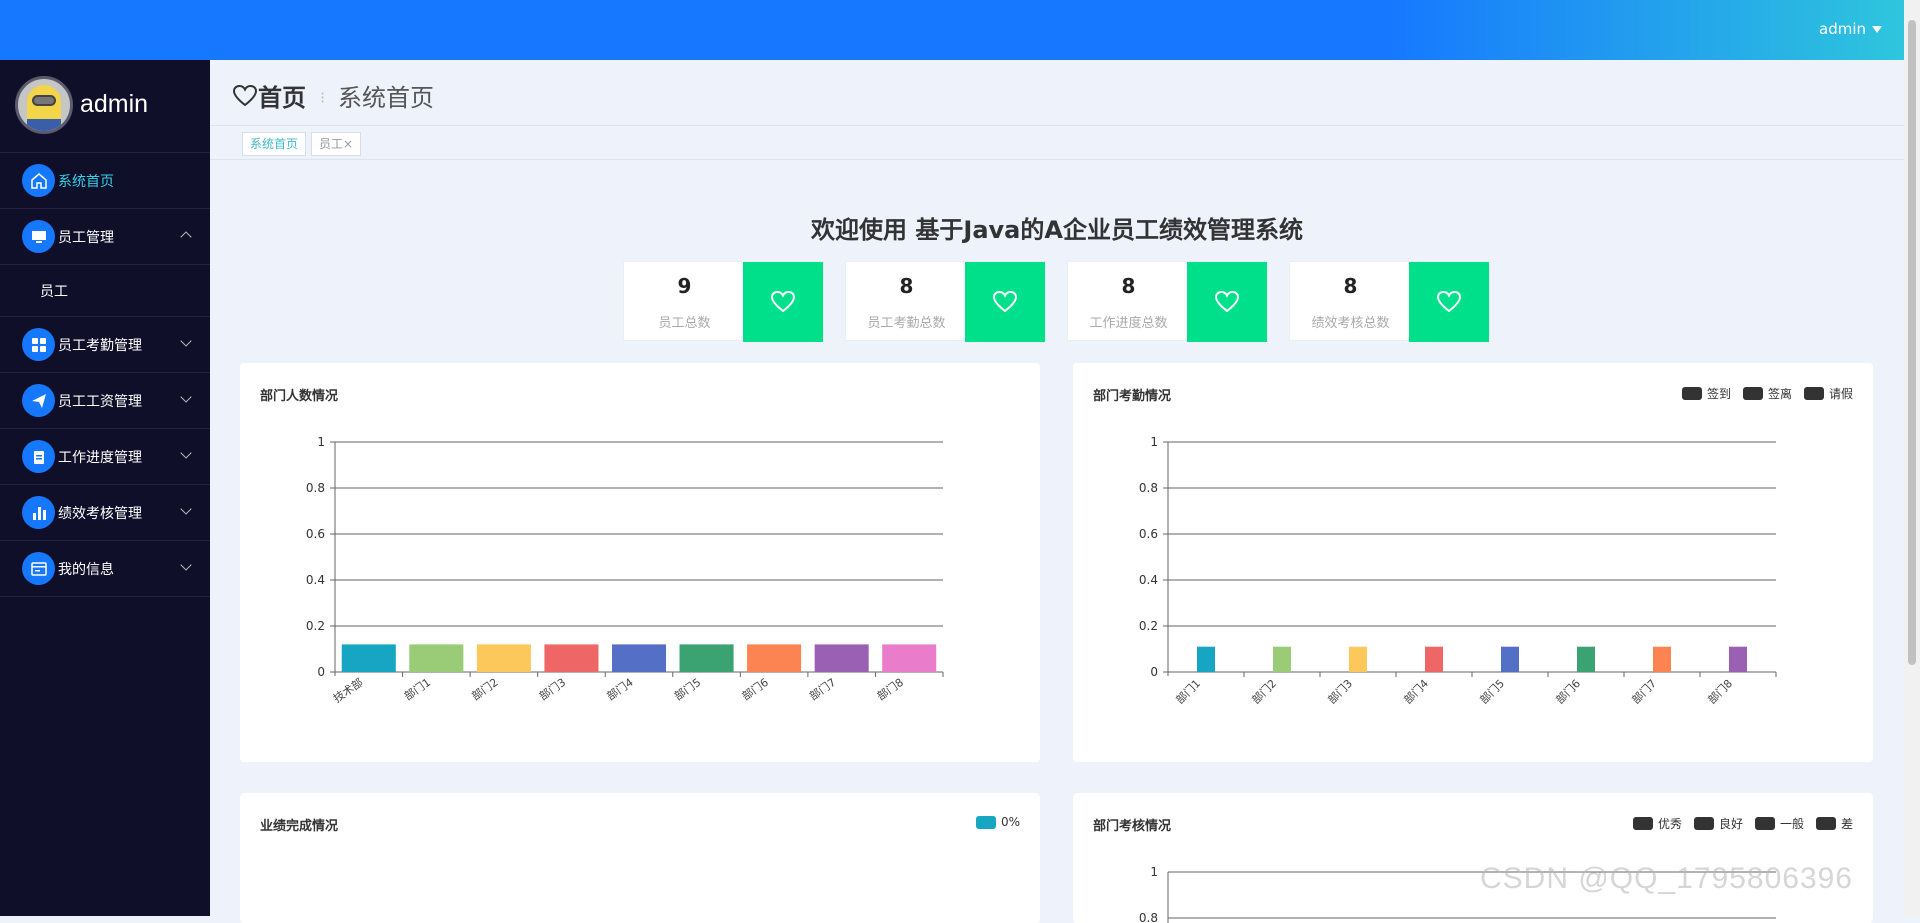 The height and width of the screenshot is (923, 1920). I want to click on avatar, so click(44, 105).